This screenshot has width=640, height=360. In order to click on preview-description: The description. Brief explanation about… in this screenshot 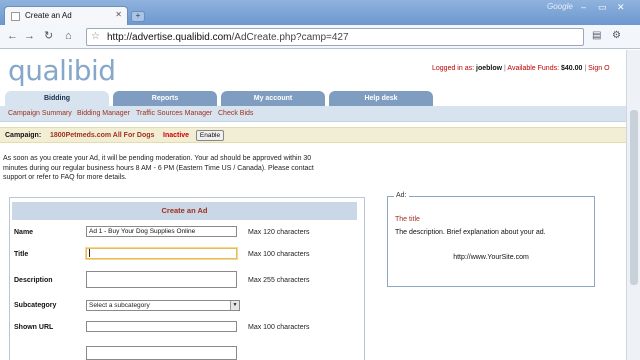, I will do `click(470, 232)`.